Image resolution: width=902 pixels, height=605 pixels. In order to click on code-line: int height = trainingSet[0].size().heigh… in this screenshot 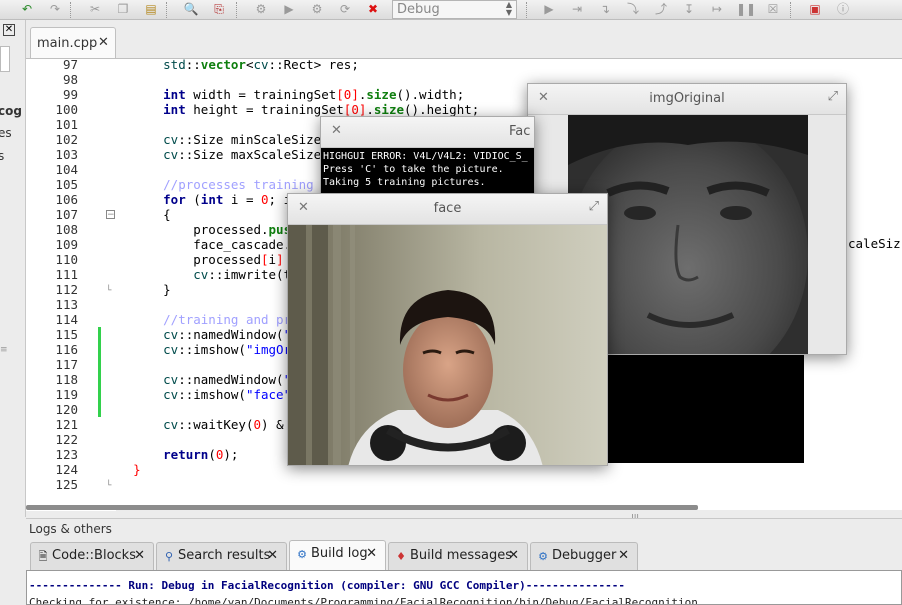, I will do `click(321, 109)`.